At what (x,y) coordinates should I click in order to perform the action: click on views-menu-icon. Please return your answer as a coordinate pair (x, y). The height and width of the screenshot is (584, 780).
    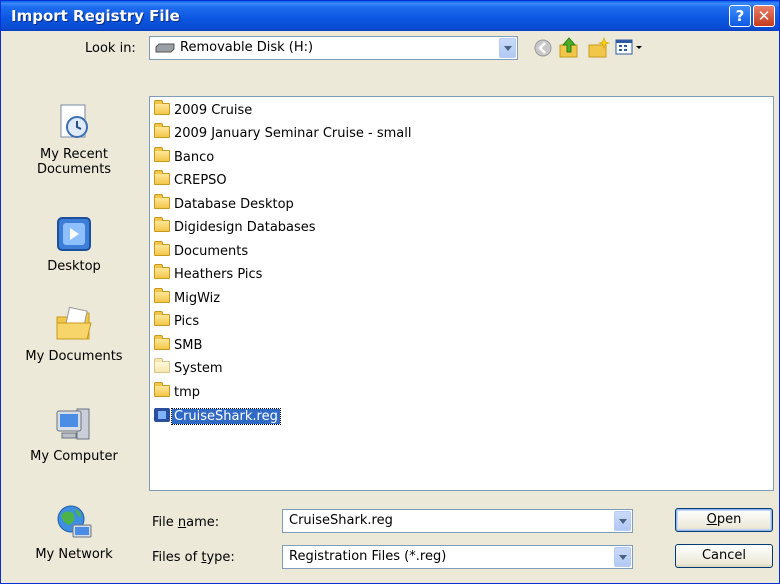
    Looking at the image, I should click on (630, 48).